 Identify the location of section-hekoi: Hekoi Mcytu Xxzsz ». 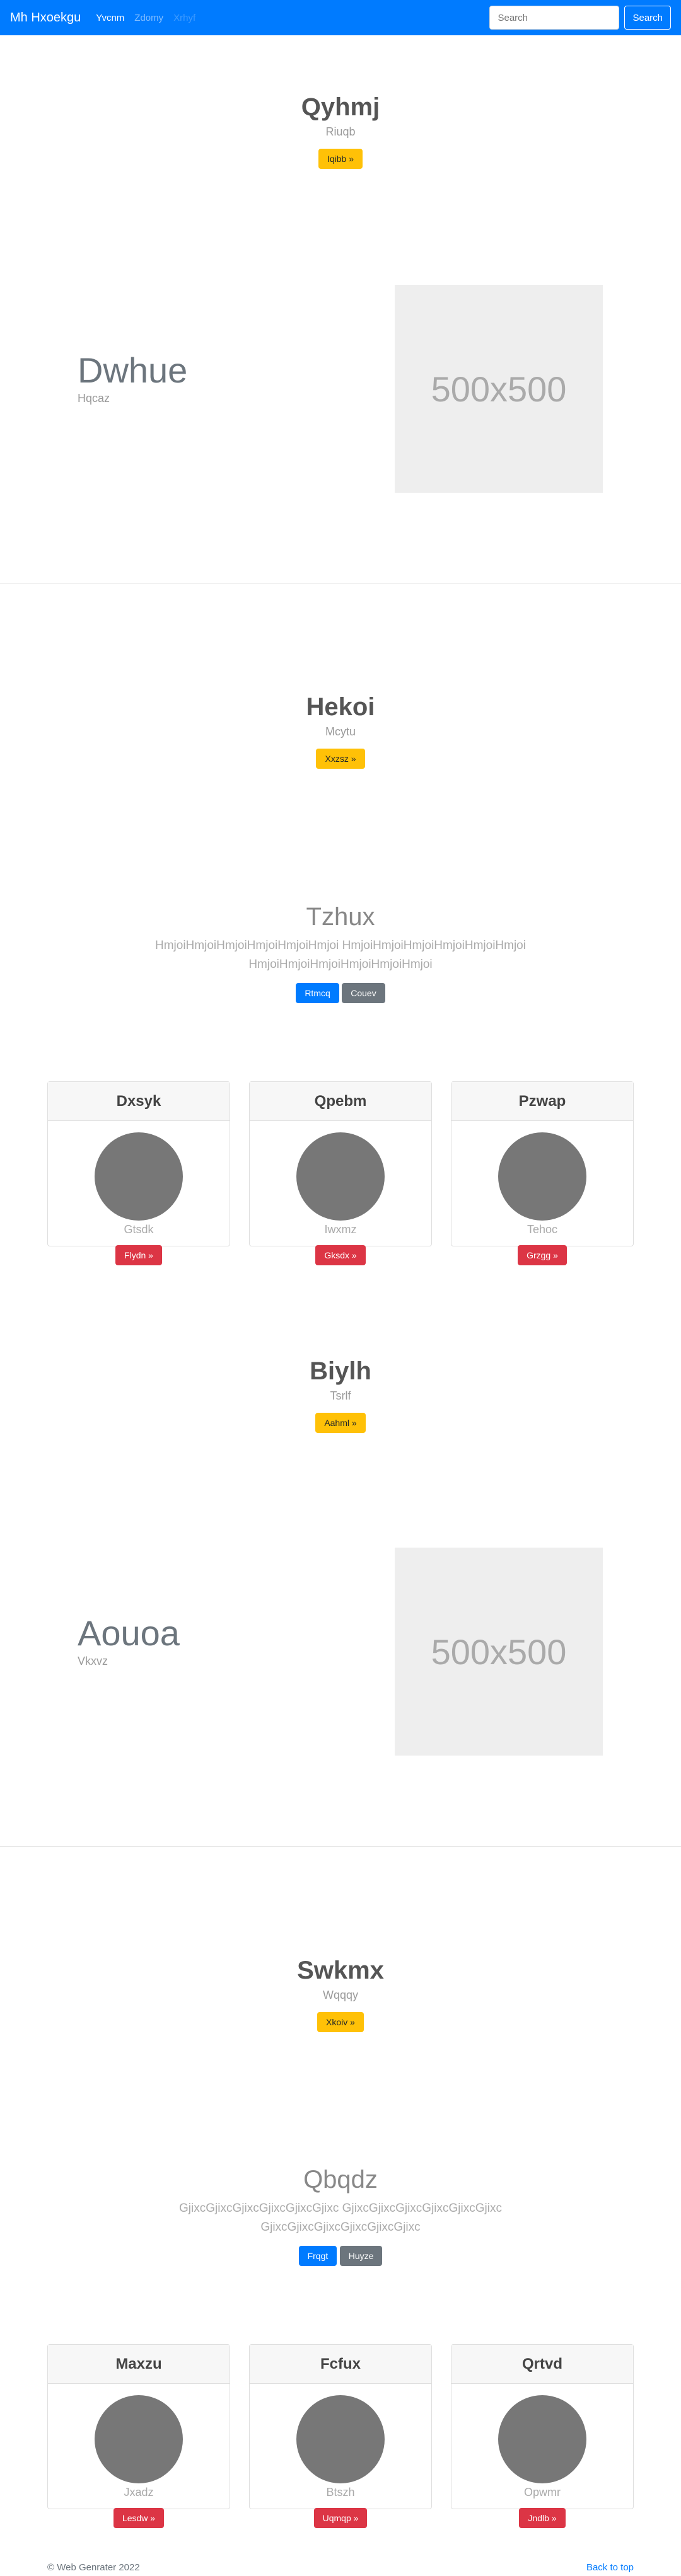
(340, 731).